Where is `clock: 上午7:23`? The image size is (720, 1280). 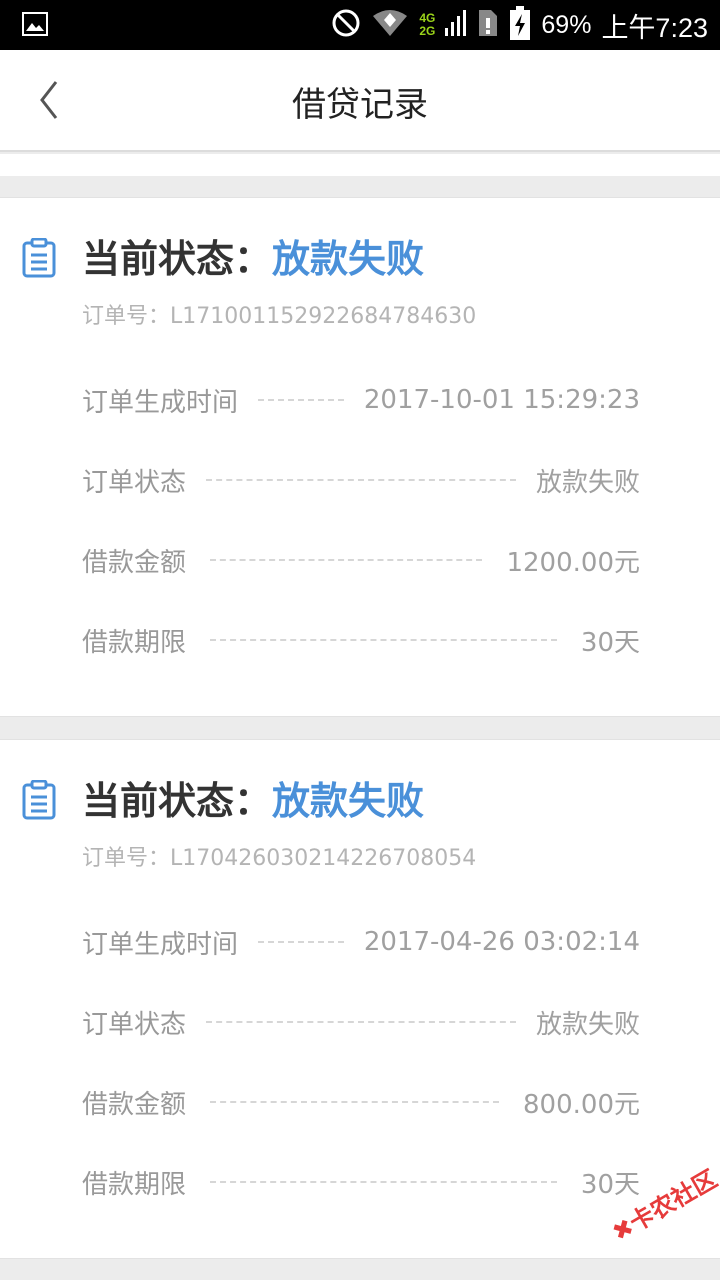 clock: 上午7:23 is located at coordinates (654, 27).